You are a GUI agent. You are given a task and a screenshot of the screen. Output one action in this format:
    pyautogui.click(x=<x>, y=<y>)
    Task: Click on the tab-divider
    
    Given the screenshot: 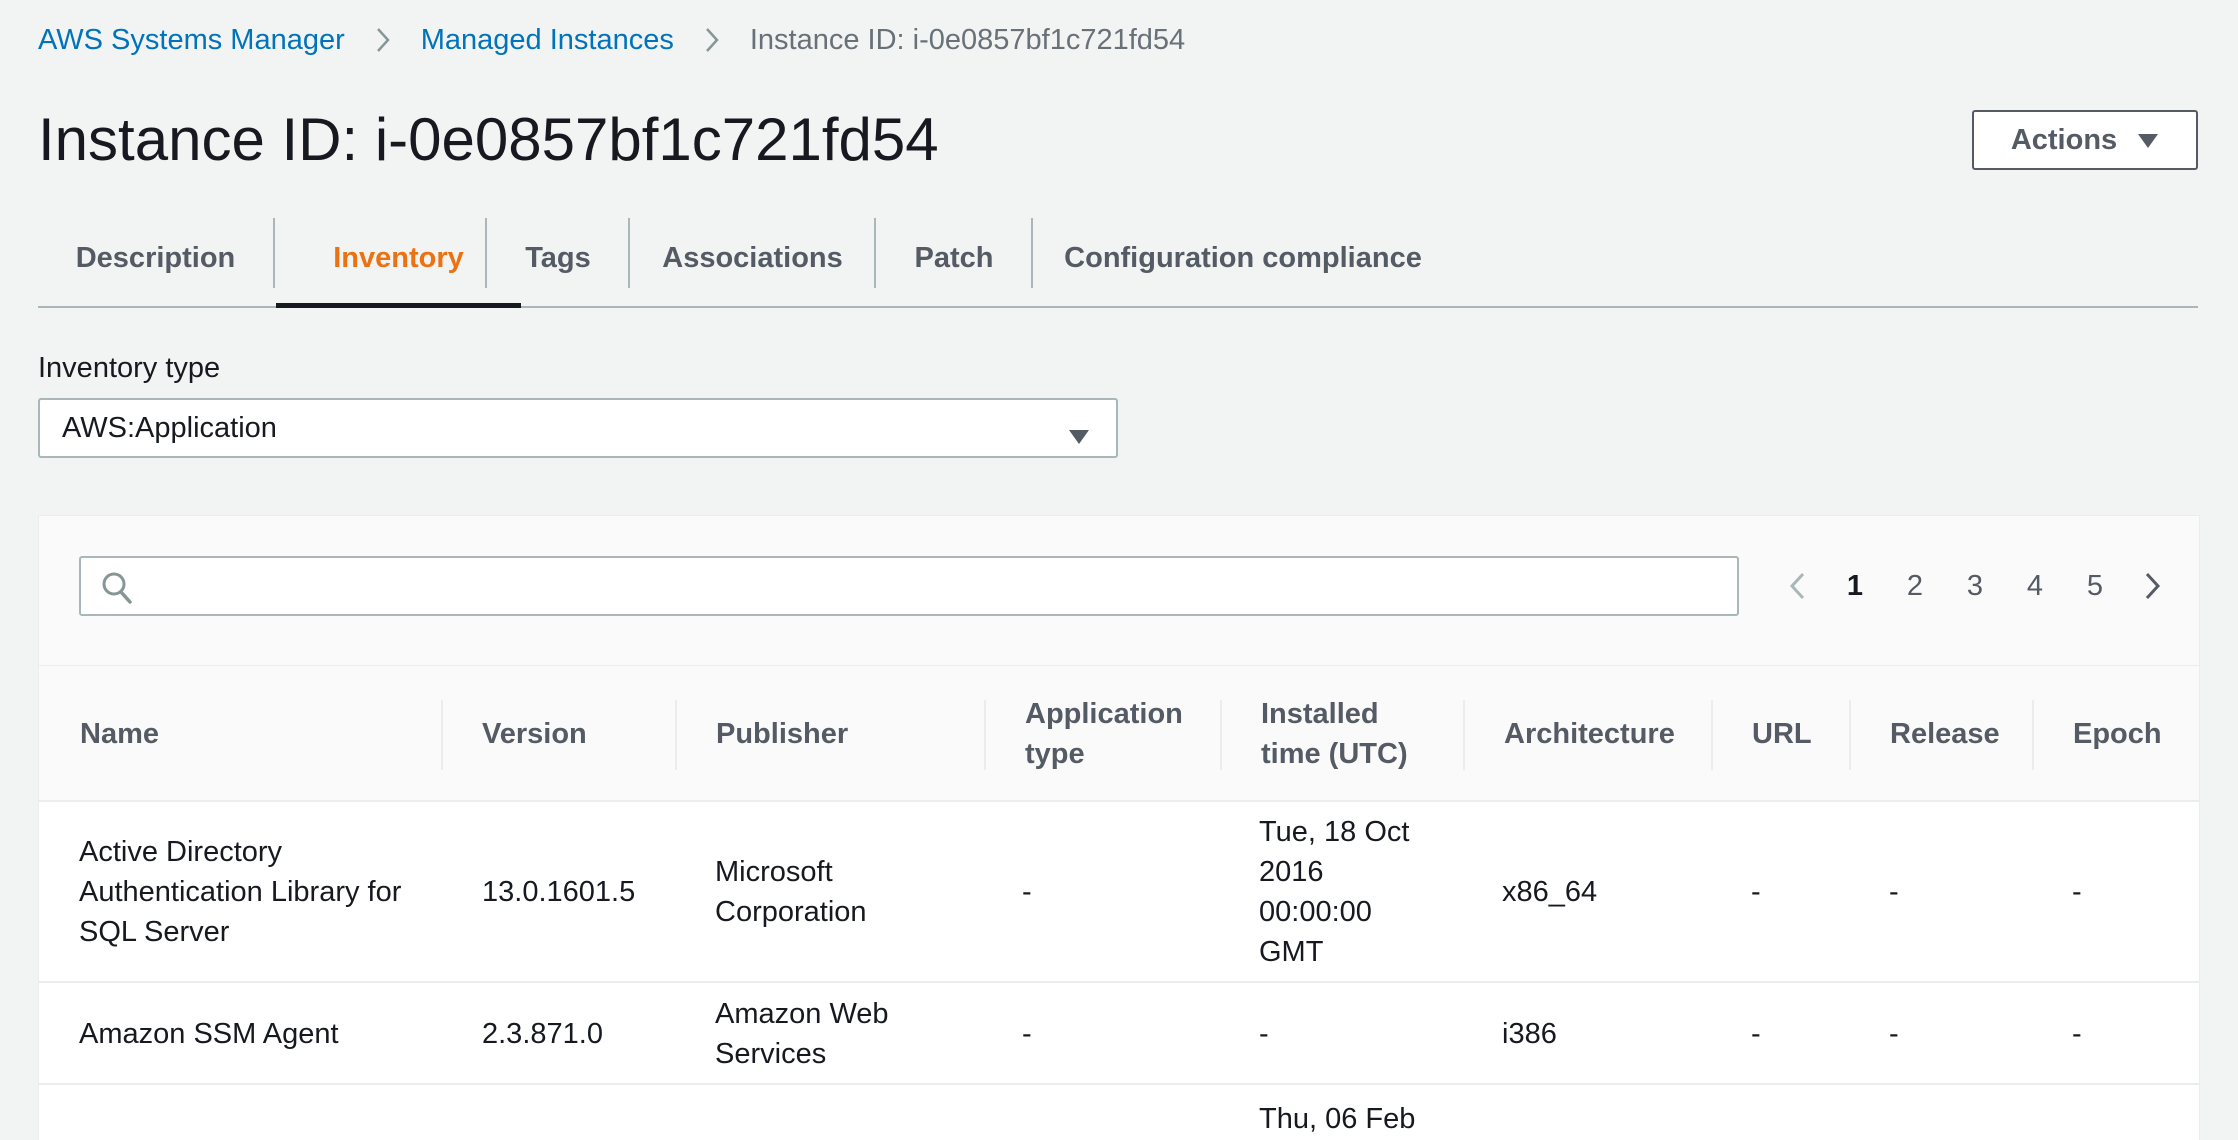 What is the action you would take?
    pyautogui.click(x=274, y=253)
    